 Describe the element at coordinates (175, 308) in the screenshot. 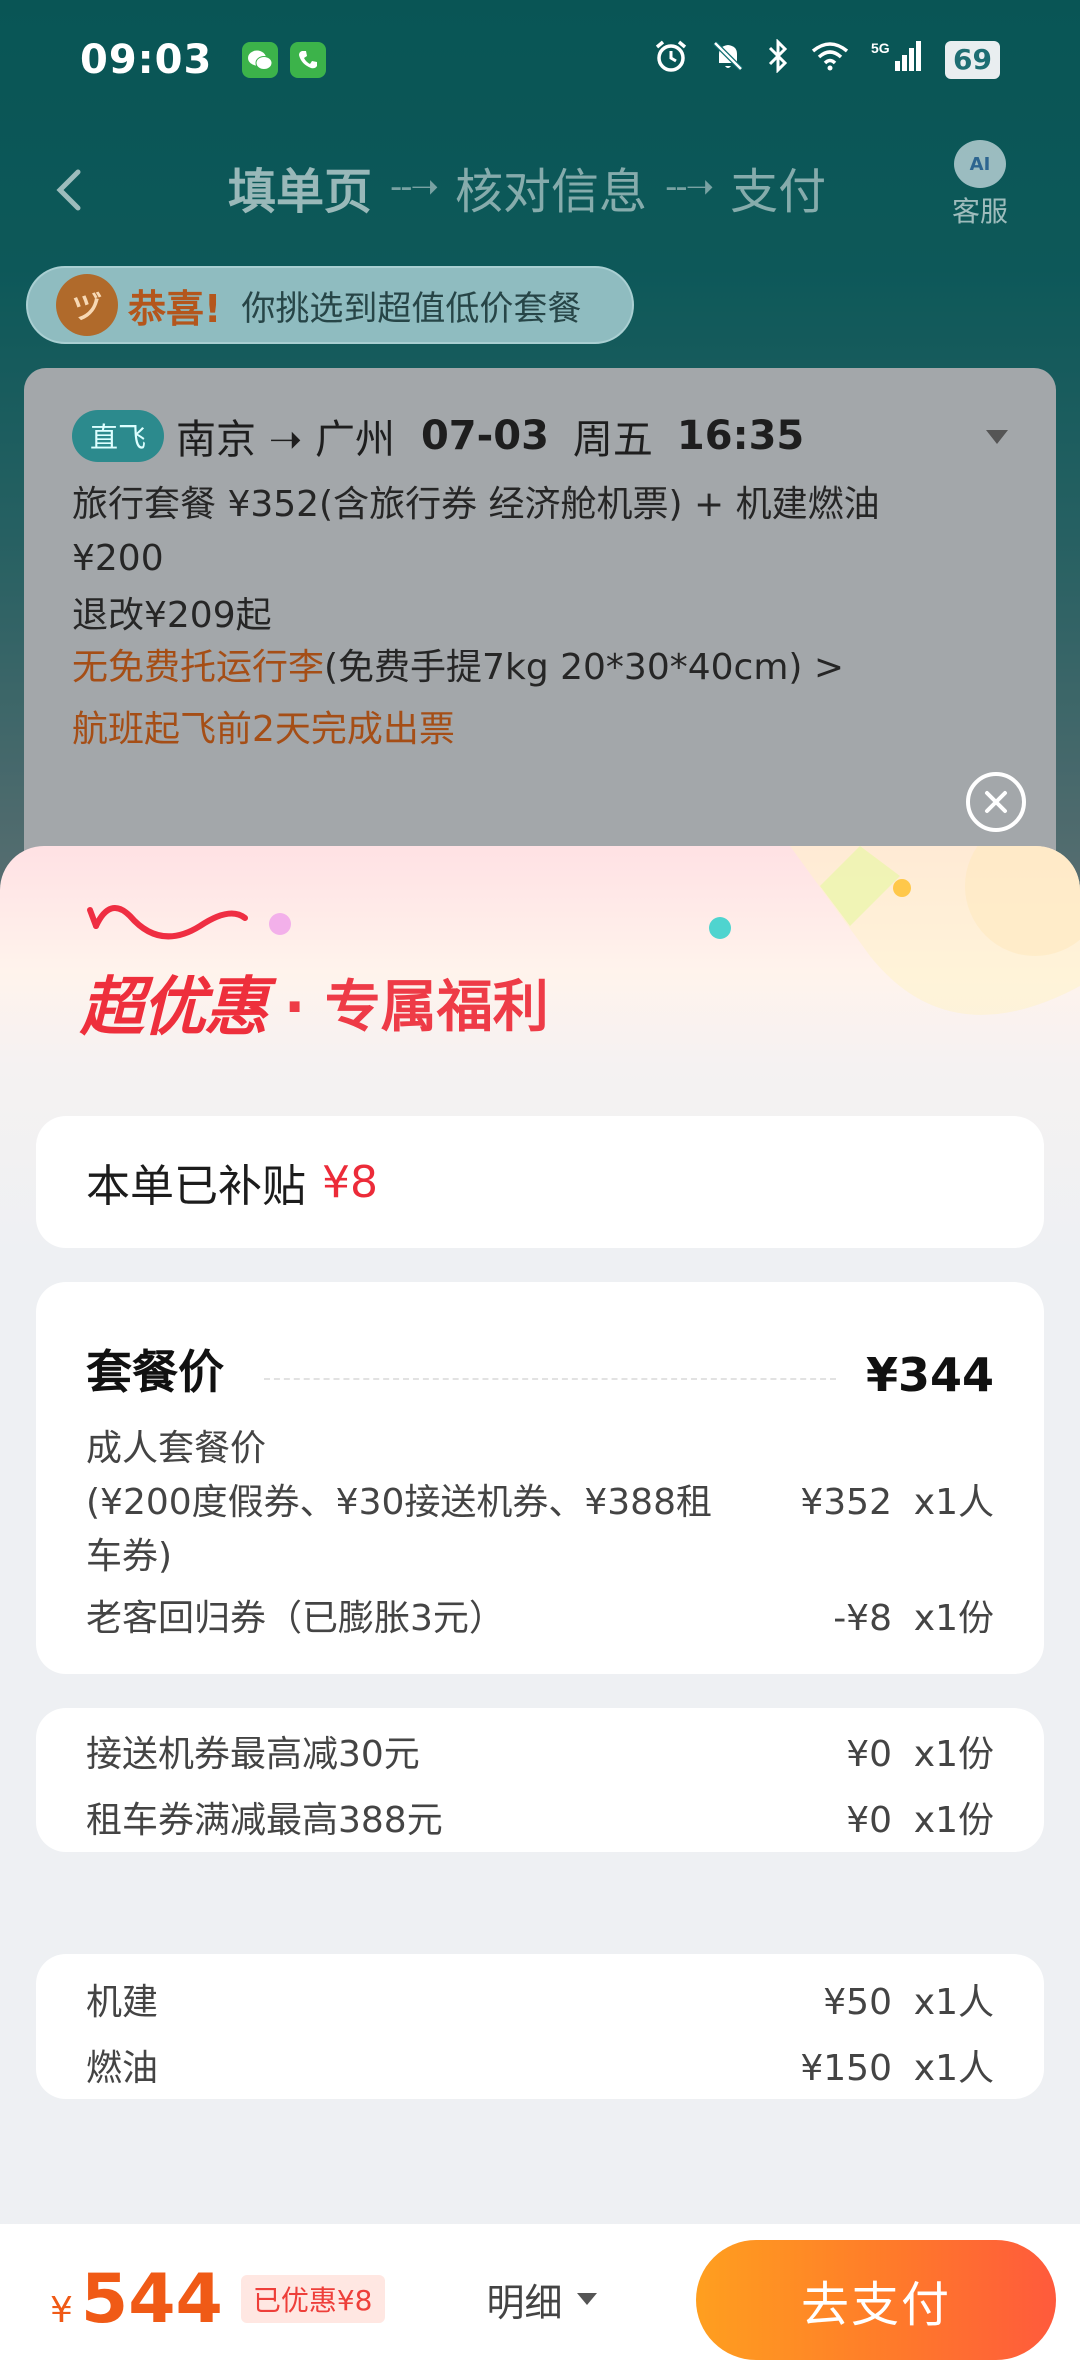

I see `congrats-title: 恭喜!` at that location.